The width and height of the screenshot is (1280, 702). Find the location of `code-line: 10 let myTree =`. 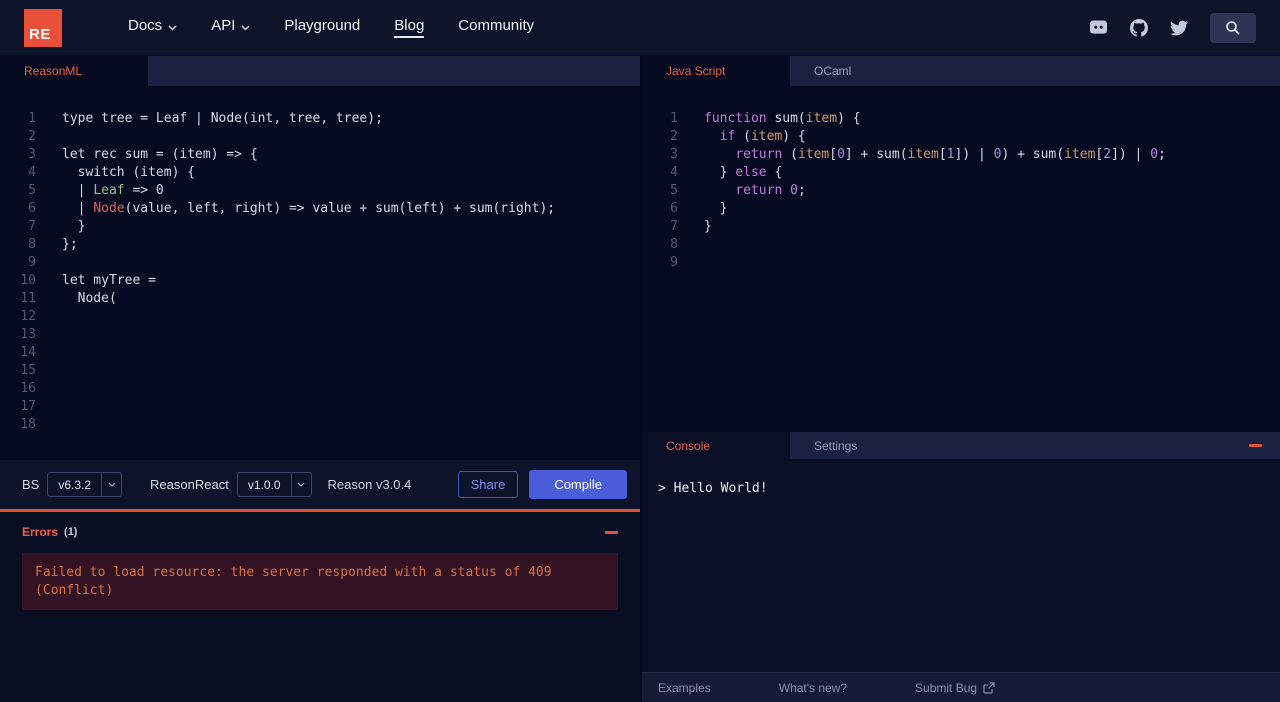

code-line: 10 let myTree = is located at coordinates (320, 281).